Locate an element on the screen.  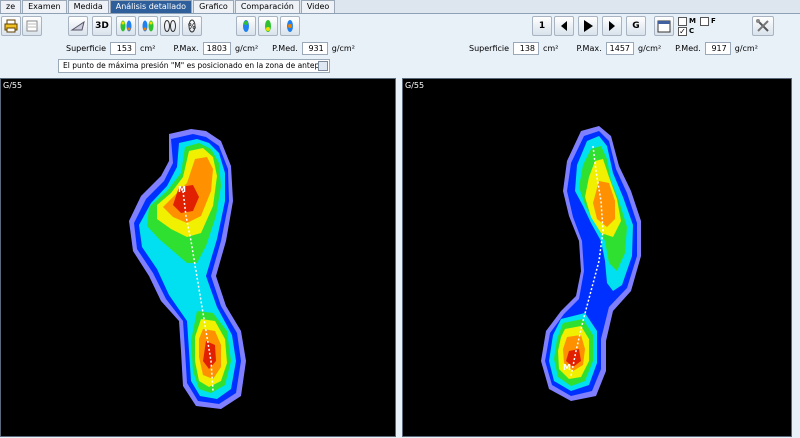
printer-icon is located at coordinates (11, 26).